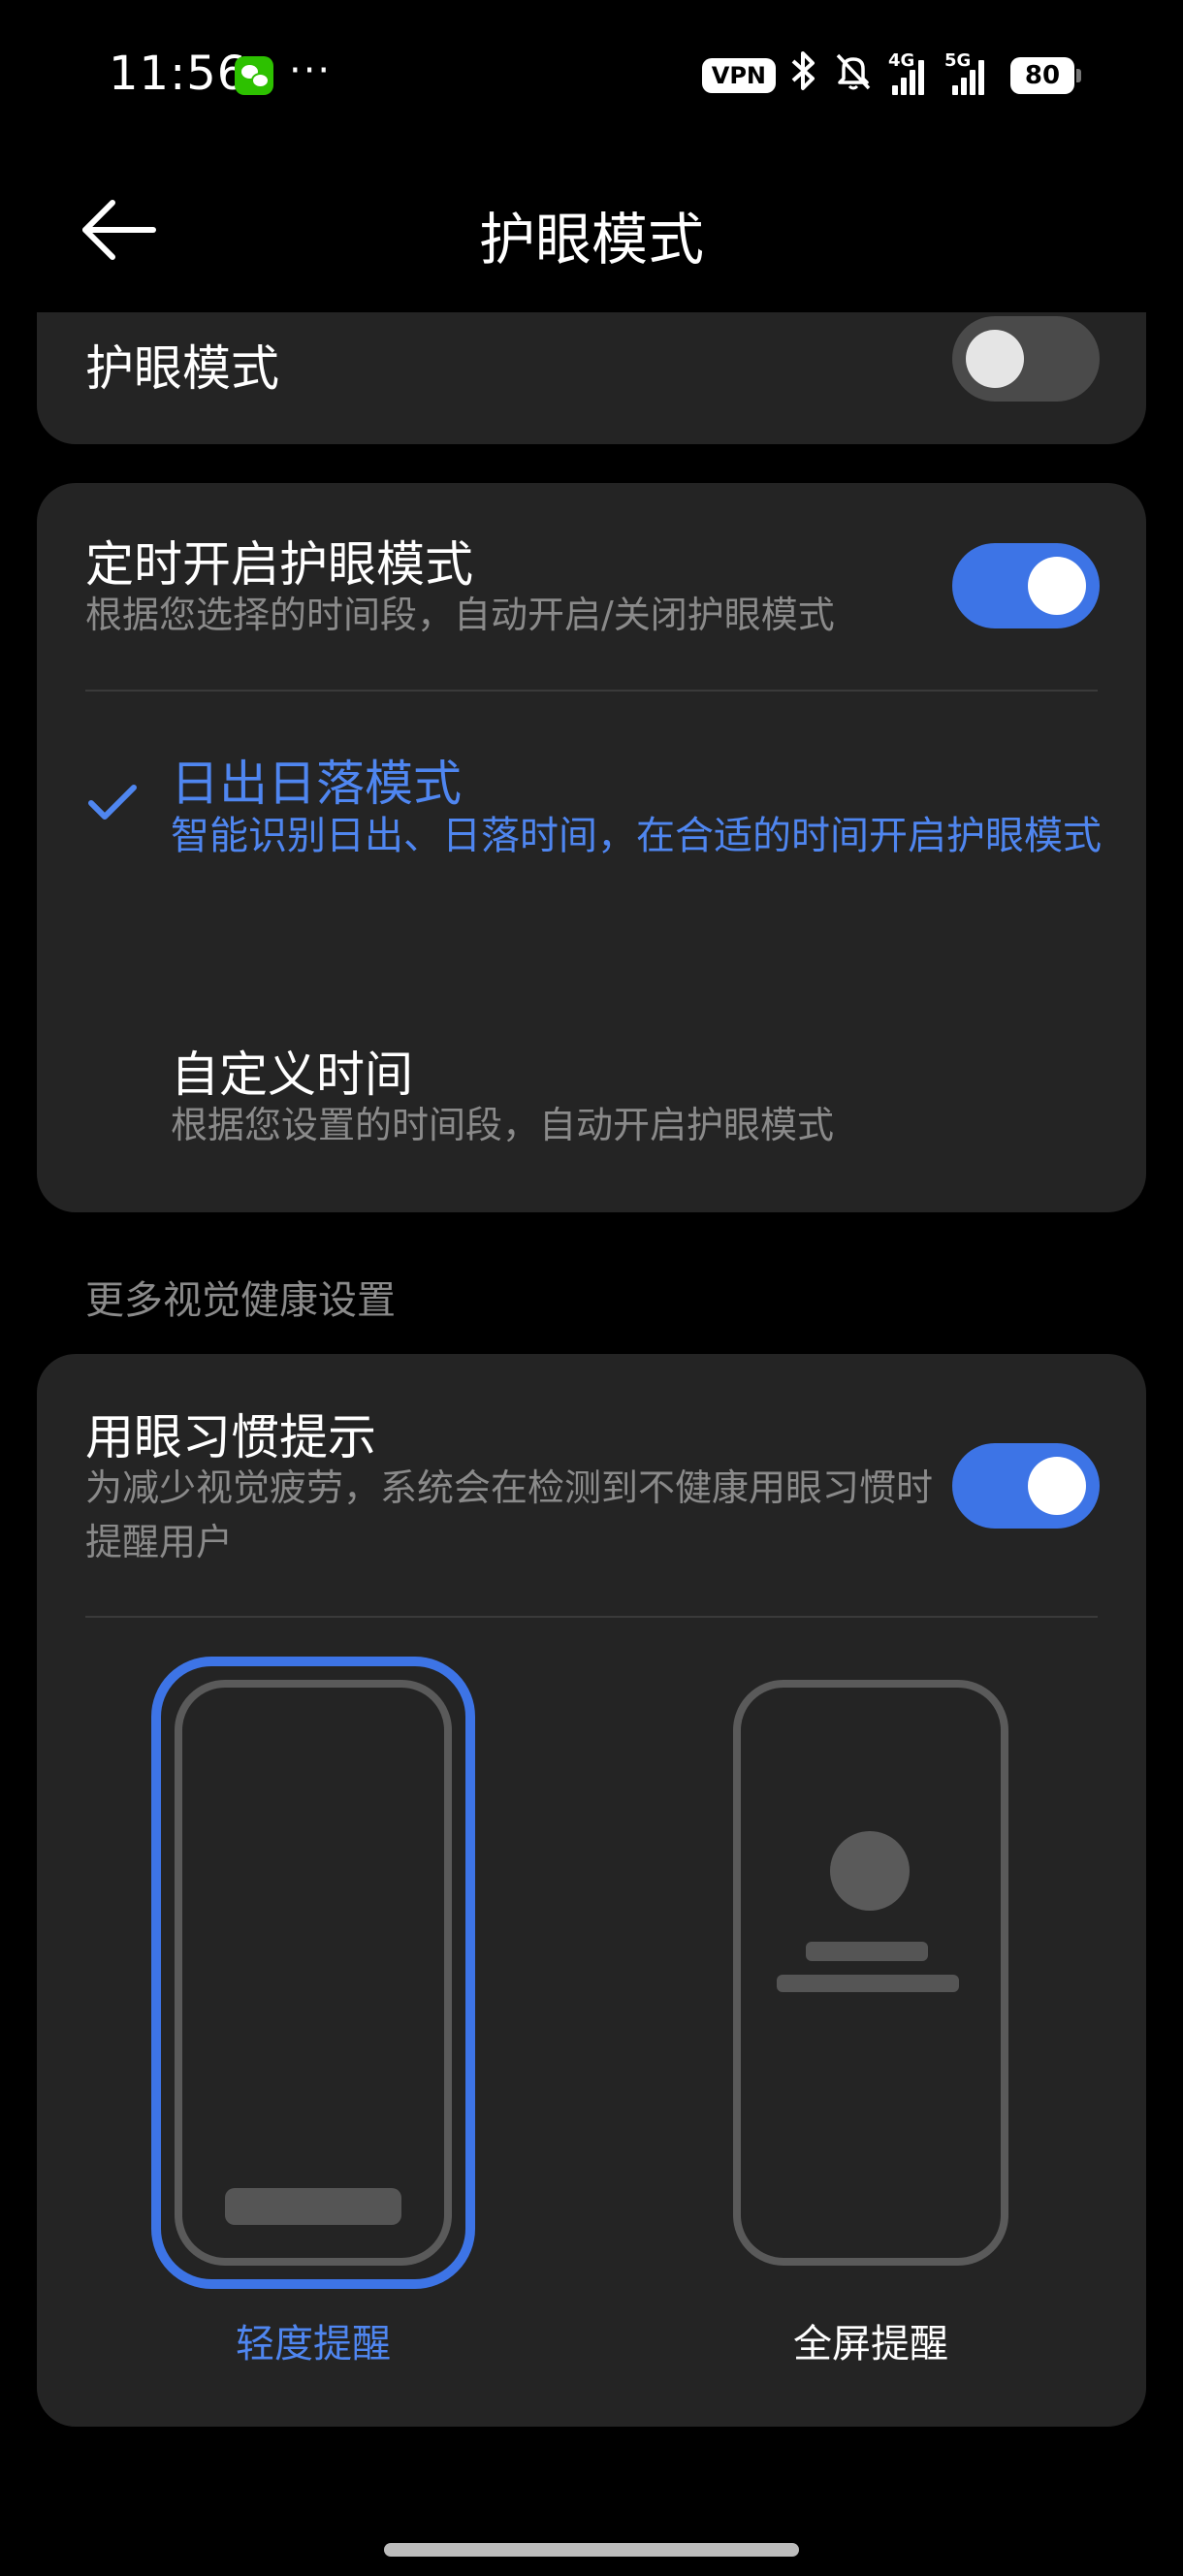 The height and width of the screenshot is (2576, 1183). What do you see at coordinates (591, 240) in the screenshot?
I see `page-title: 护眼模式` at bounding box center [591, 240].